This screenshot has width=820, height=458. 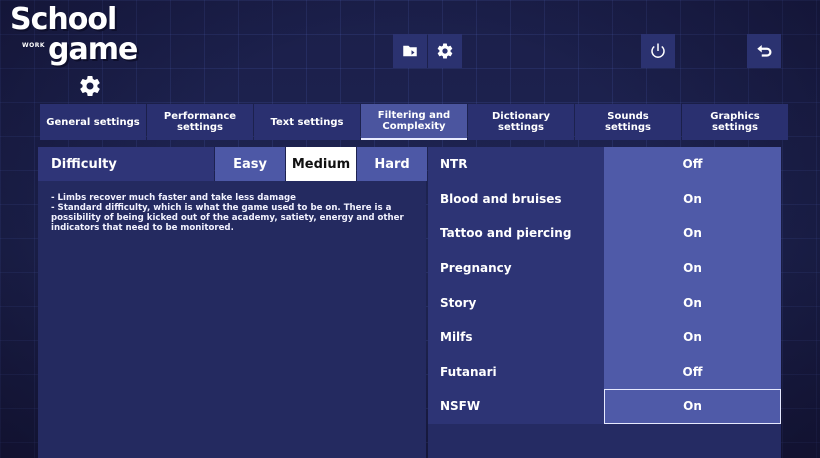 What do you see at coordinates (445, 51) in the screenshot?
I see `settings-gear-icon` at bounding box center [445, 51].